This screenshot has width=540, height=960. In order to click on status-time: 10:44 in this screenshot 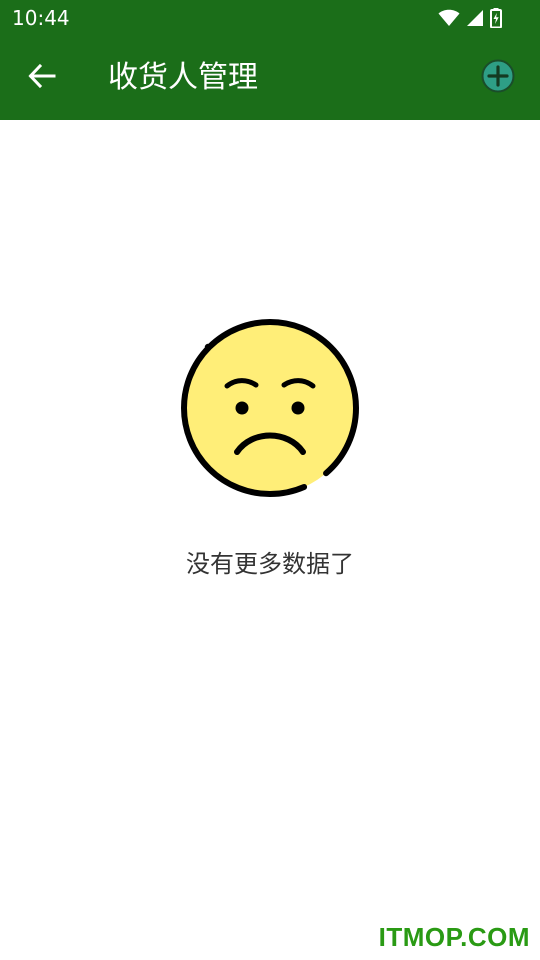, I will do `click(41, 18)`.